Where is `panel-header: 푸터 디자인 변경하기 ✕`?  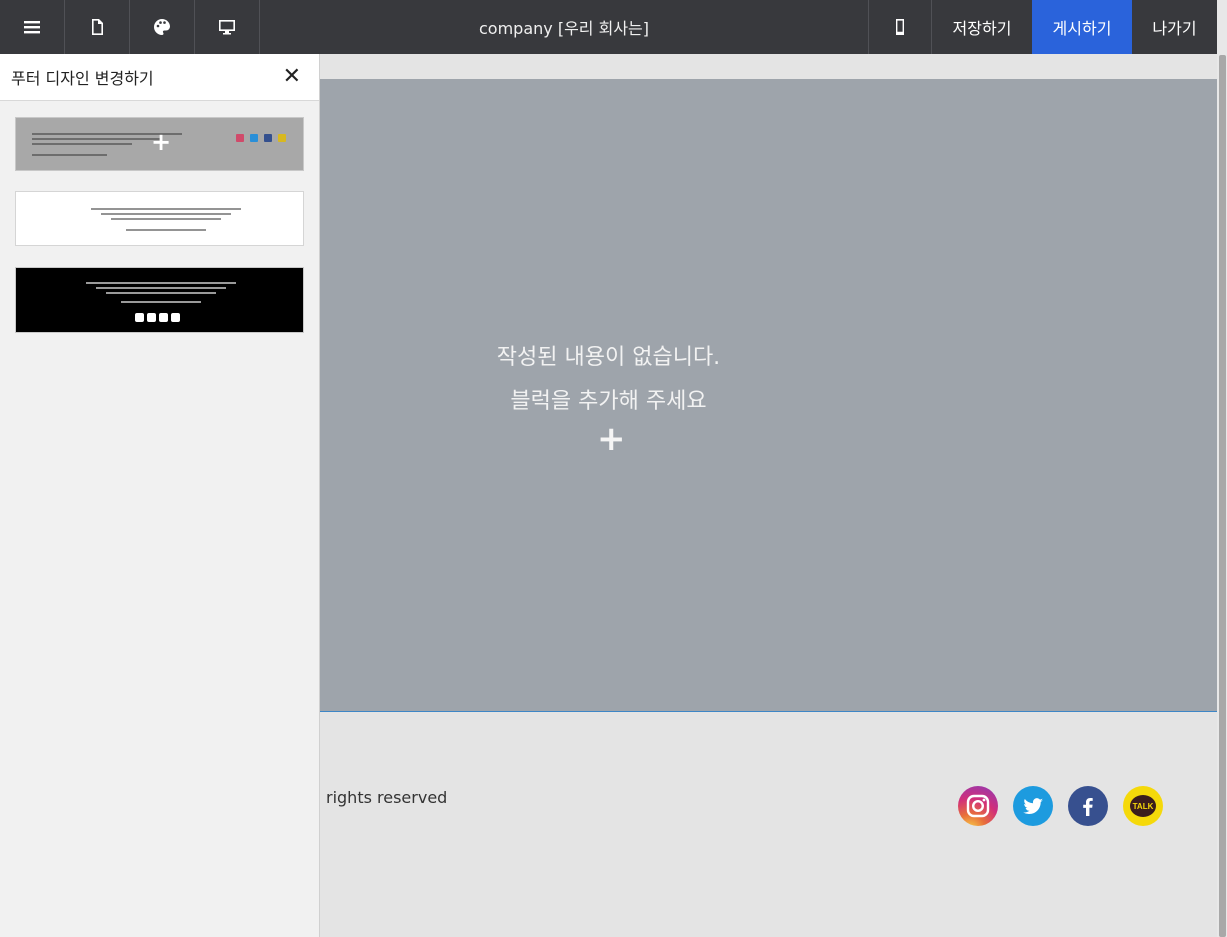 panel-header: 푸터 디자인 변경하기 ✕ is located at coordinates (159, 77).